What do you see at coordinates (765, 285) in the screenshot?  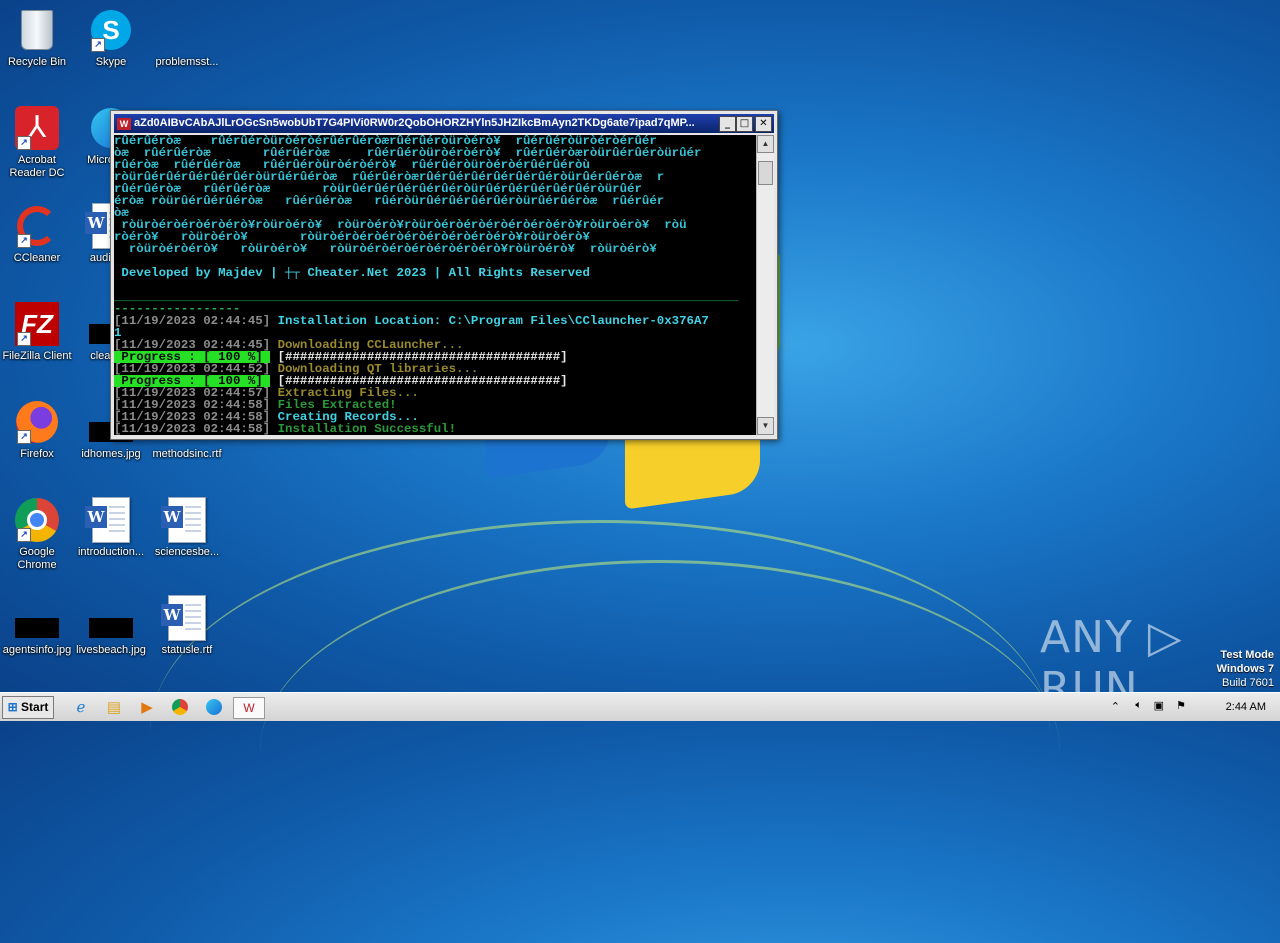 I see `vertical-scrollbar: ▲ ▼` at bounding box center [765, 285].